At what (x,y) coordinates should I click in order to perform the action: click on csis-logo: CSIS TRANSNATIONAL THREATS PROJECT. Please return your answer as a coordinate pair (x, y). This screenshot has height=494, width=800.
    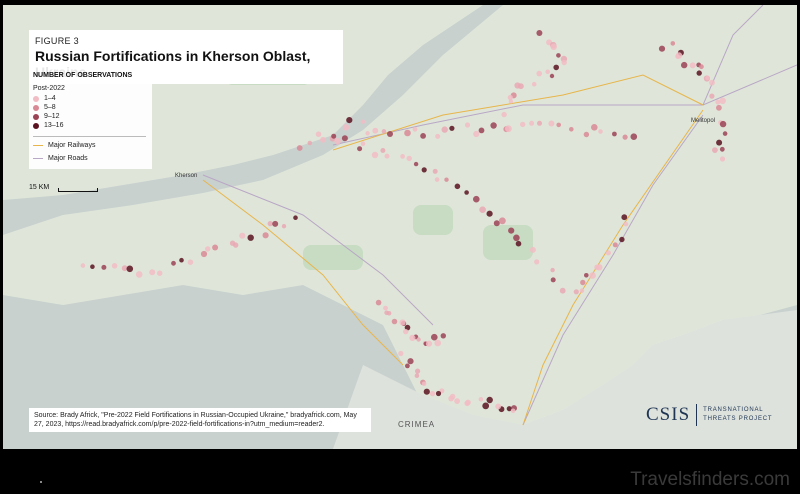
    Looking at the image, I should click on (709, 415).